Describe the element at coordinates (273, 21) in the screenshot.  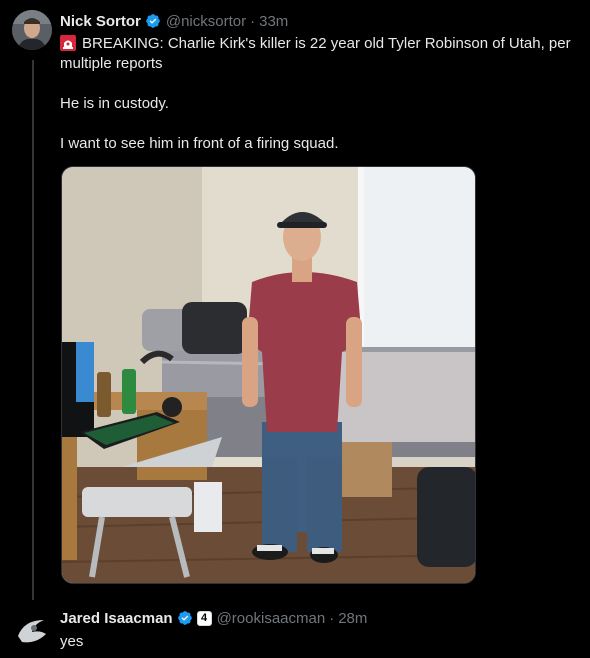
I see `timestamp: 33m` at that location.